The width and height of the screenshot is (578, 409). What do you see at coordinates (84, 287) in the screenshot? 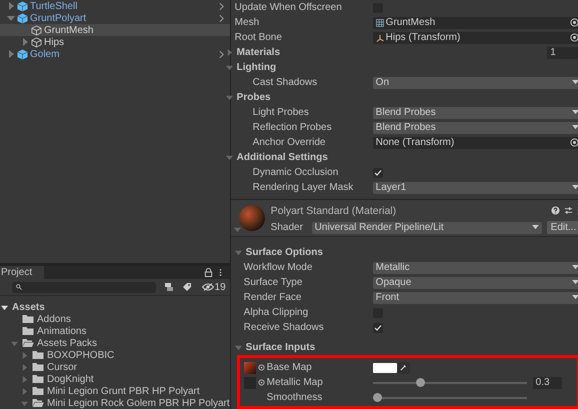
I see `search-field` at bounding box center [84, 287].